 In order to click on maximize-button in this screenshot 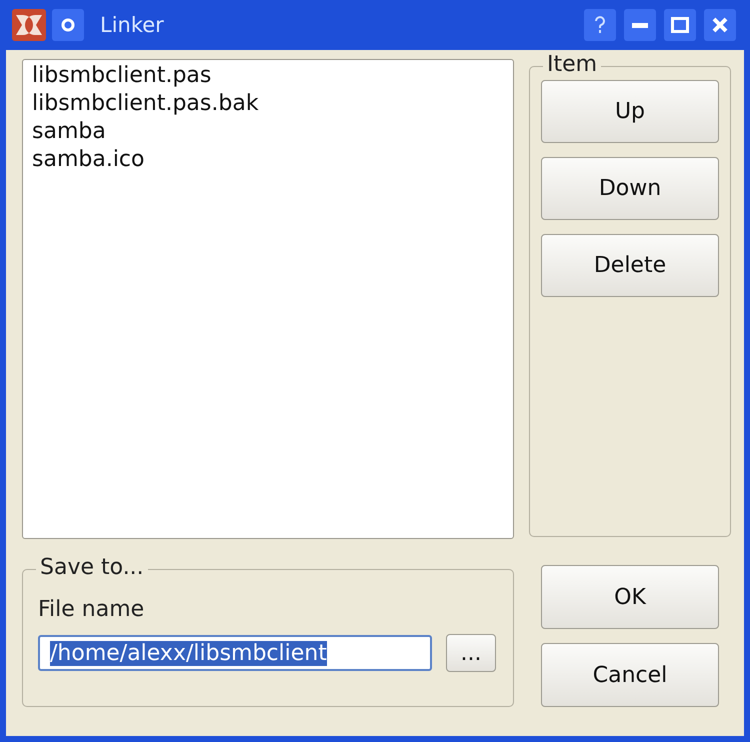, I will do `click(680, 25)`.